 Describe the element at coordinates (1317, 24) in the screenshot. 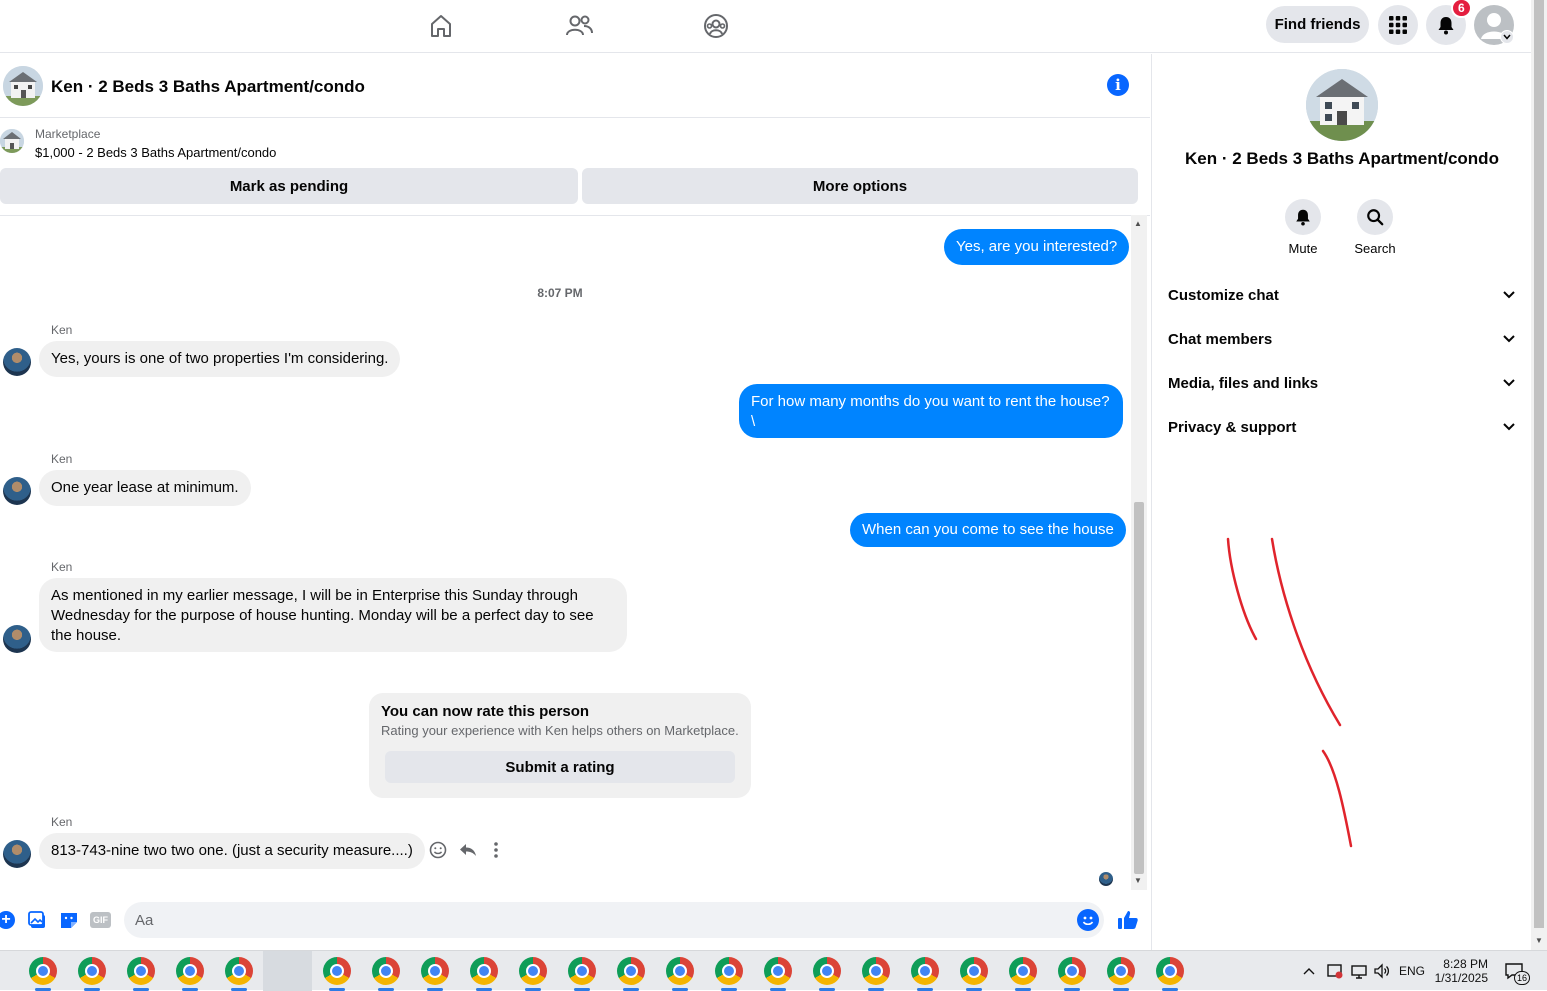

I see `find-friends-button: Find friends` at that location.